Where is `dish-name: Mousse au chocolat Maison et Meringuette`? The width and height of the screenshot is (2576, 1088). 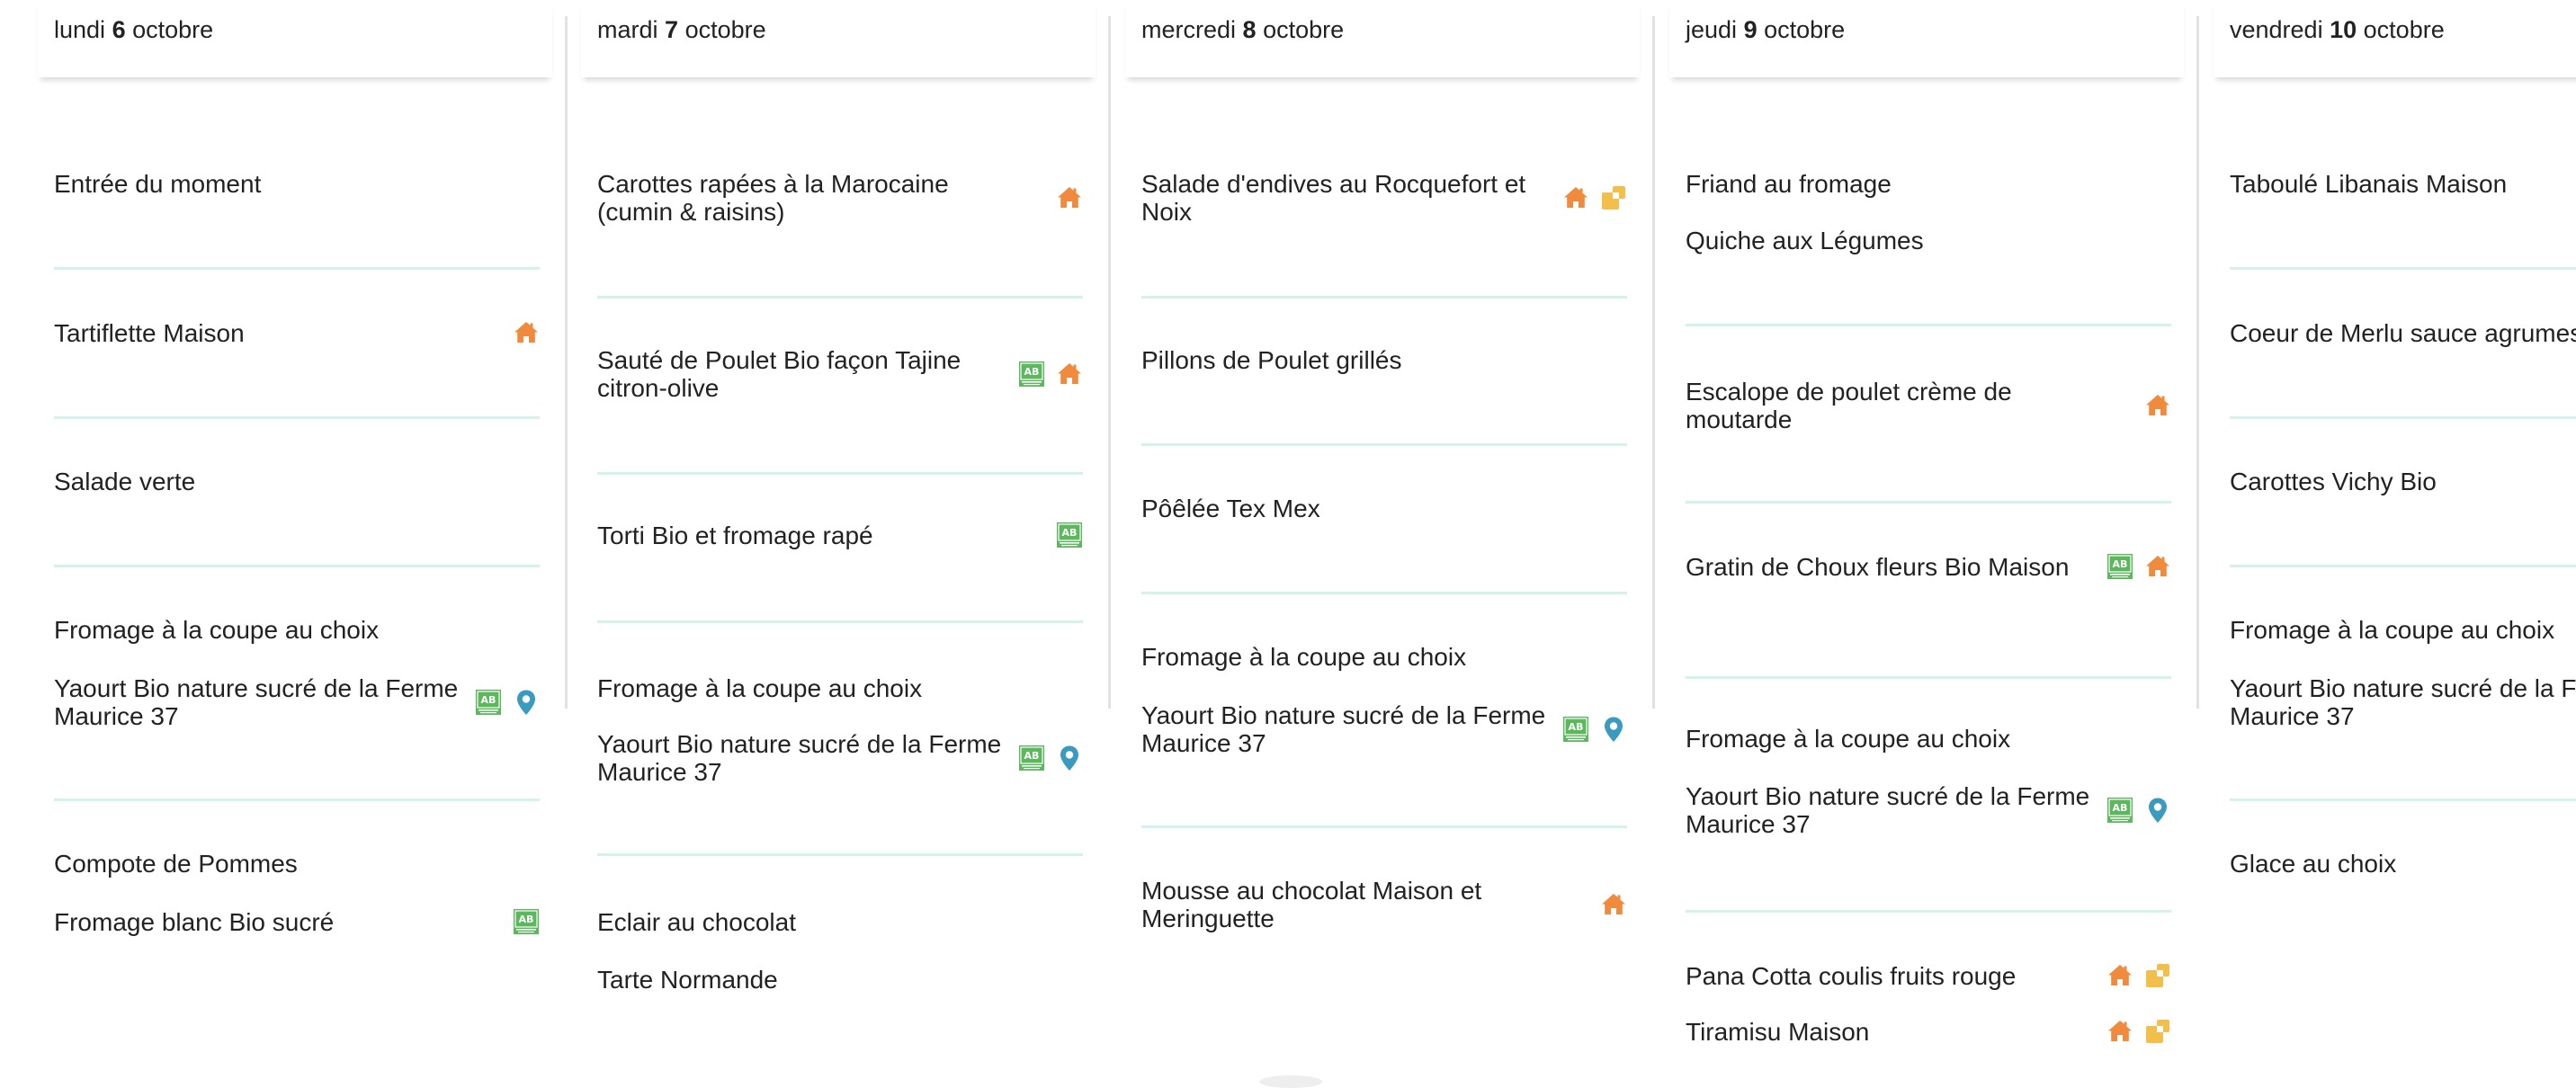 dish-name: Mousse au chocolat Maison et Meringuette is located at coordinates (1311, 904).